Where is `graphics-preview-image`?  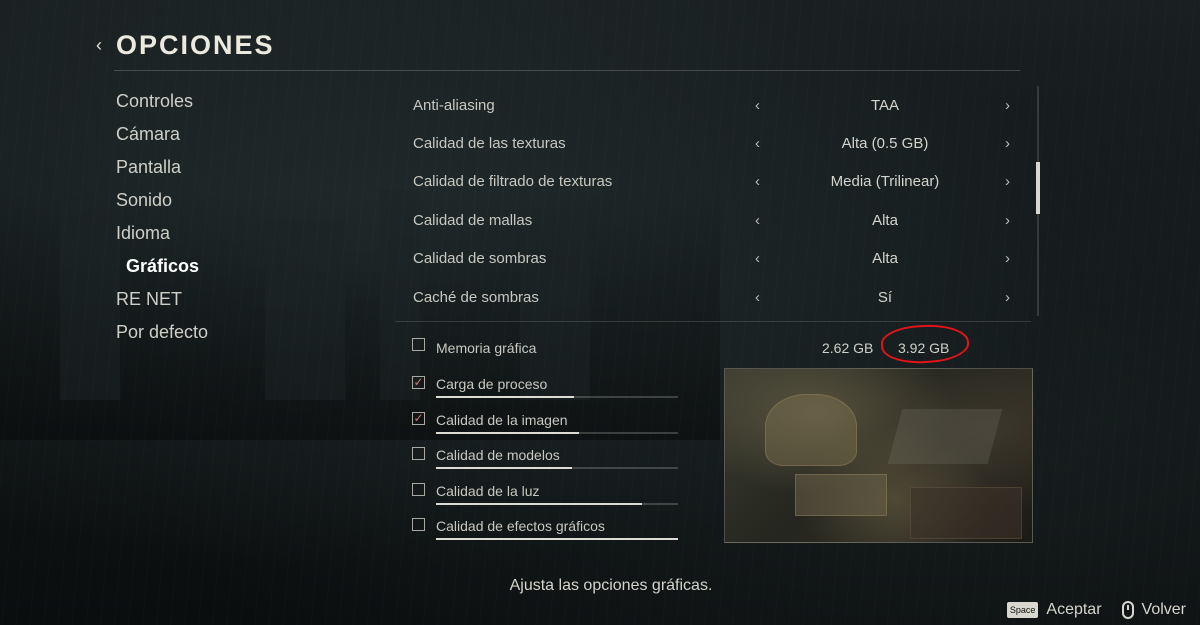 graphics-preview-image is located at coordinates (878, 455).